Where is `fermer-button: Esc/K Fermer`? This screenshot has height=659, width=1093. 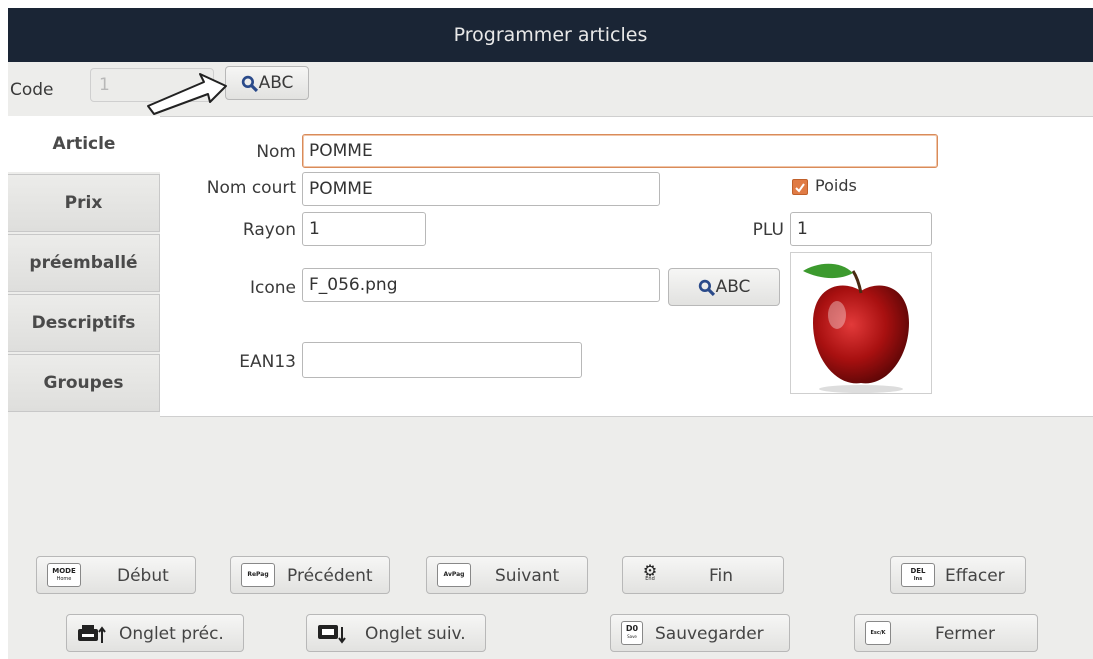
fermer-button: Esc/K Fermer is located at coordinates (946, 633).